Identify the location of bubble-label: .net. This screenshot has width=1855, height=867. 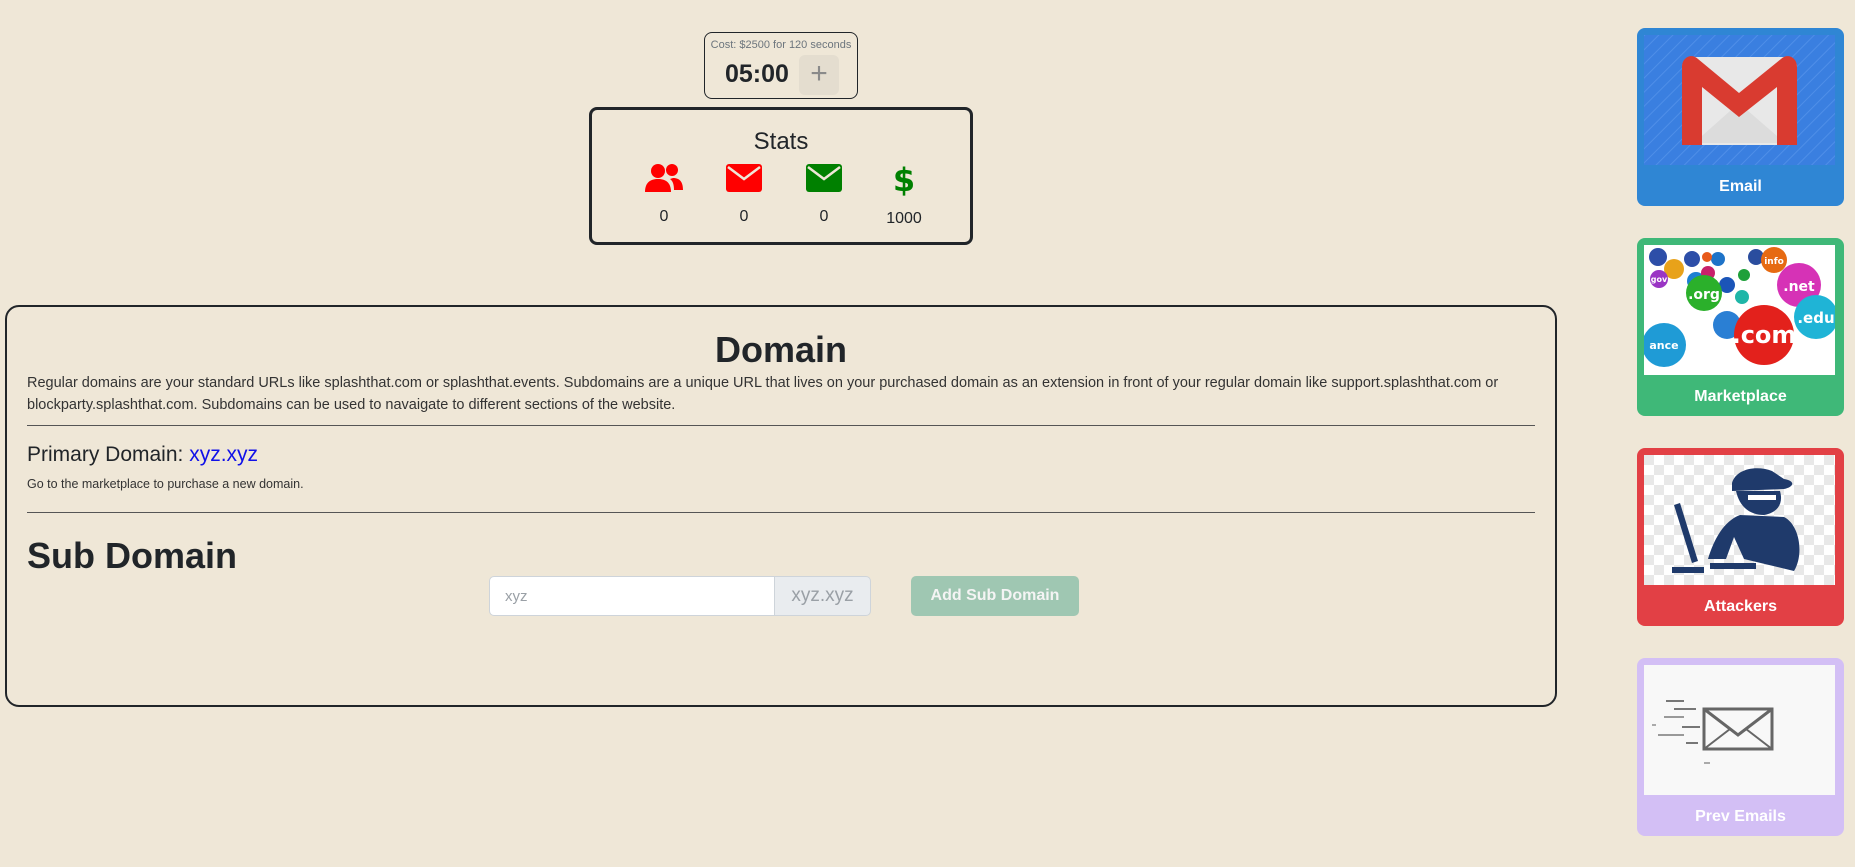
(1799, 287).